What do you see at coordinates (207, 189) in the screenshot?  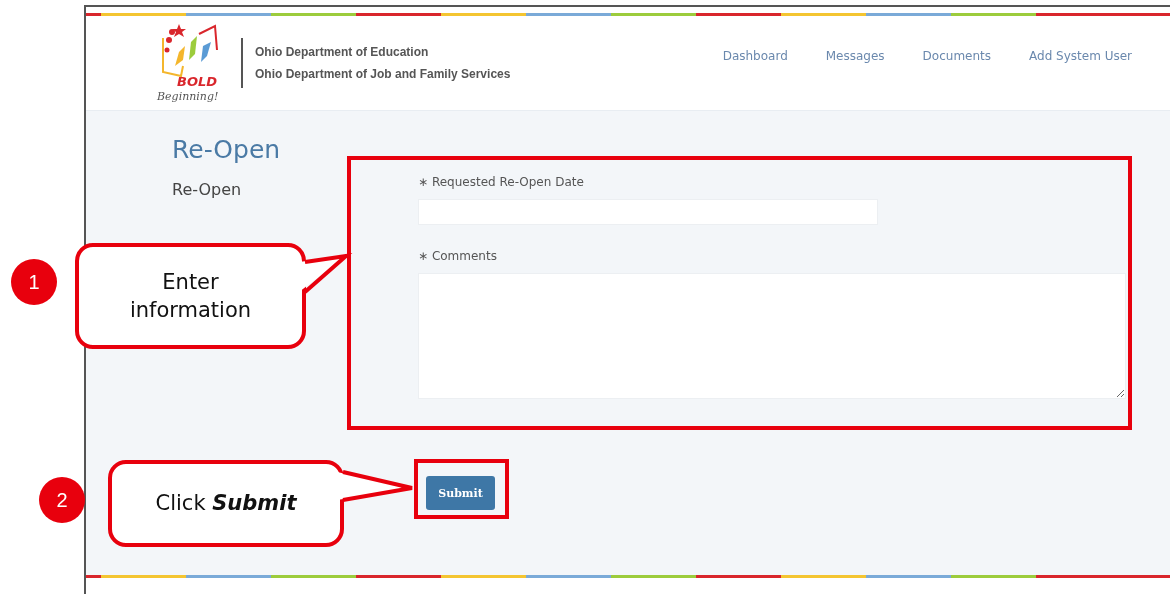 I see `page-subtitle: Re-Open` at bounding box center [207, 189].